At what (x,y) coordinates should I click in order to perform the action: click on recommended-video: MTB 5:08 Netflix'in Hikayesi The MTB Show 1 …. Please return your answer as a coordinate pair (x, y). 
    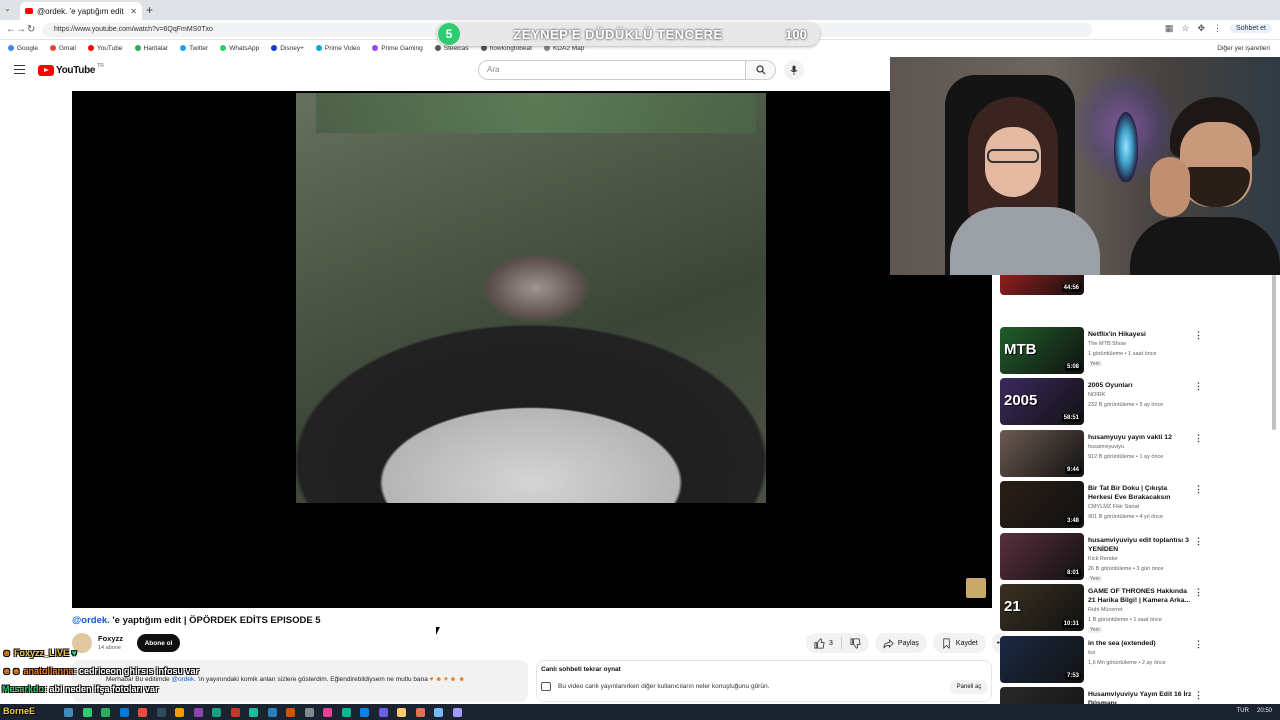
    Looking at the image, I should click on (1135, 350).